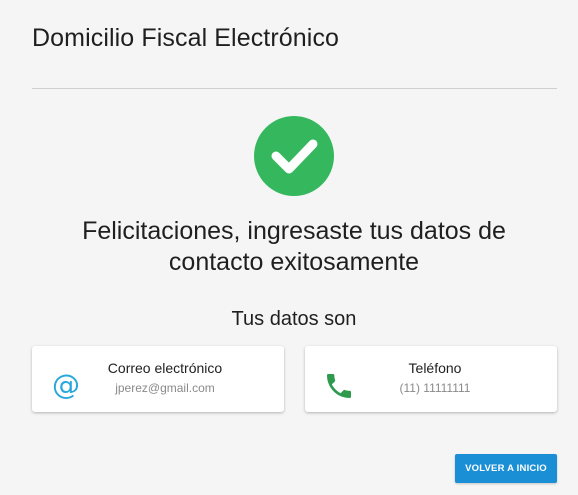 This screenshot has height=495, width=578. I want to click on check-circle-icon, so click(294, 156).